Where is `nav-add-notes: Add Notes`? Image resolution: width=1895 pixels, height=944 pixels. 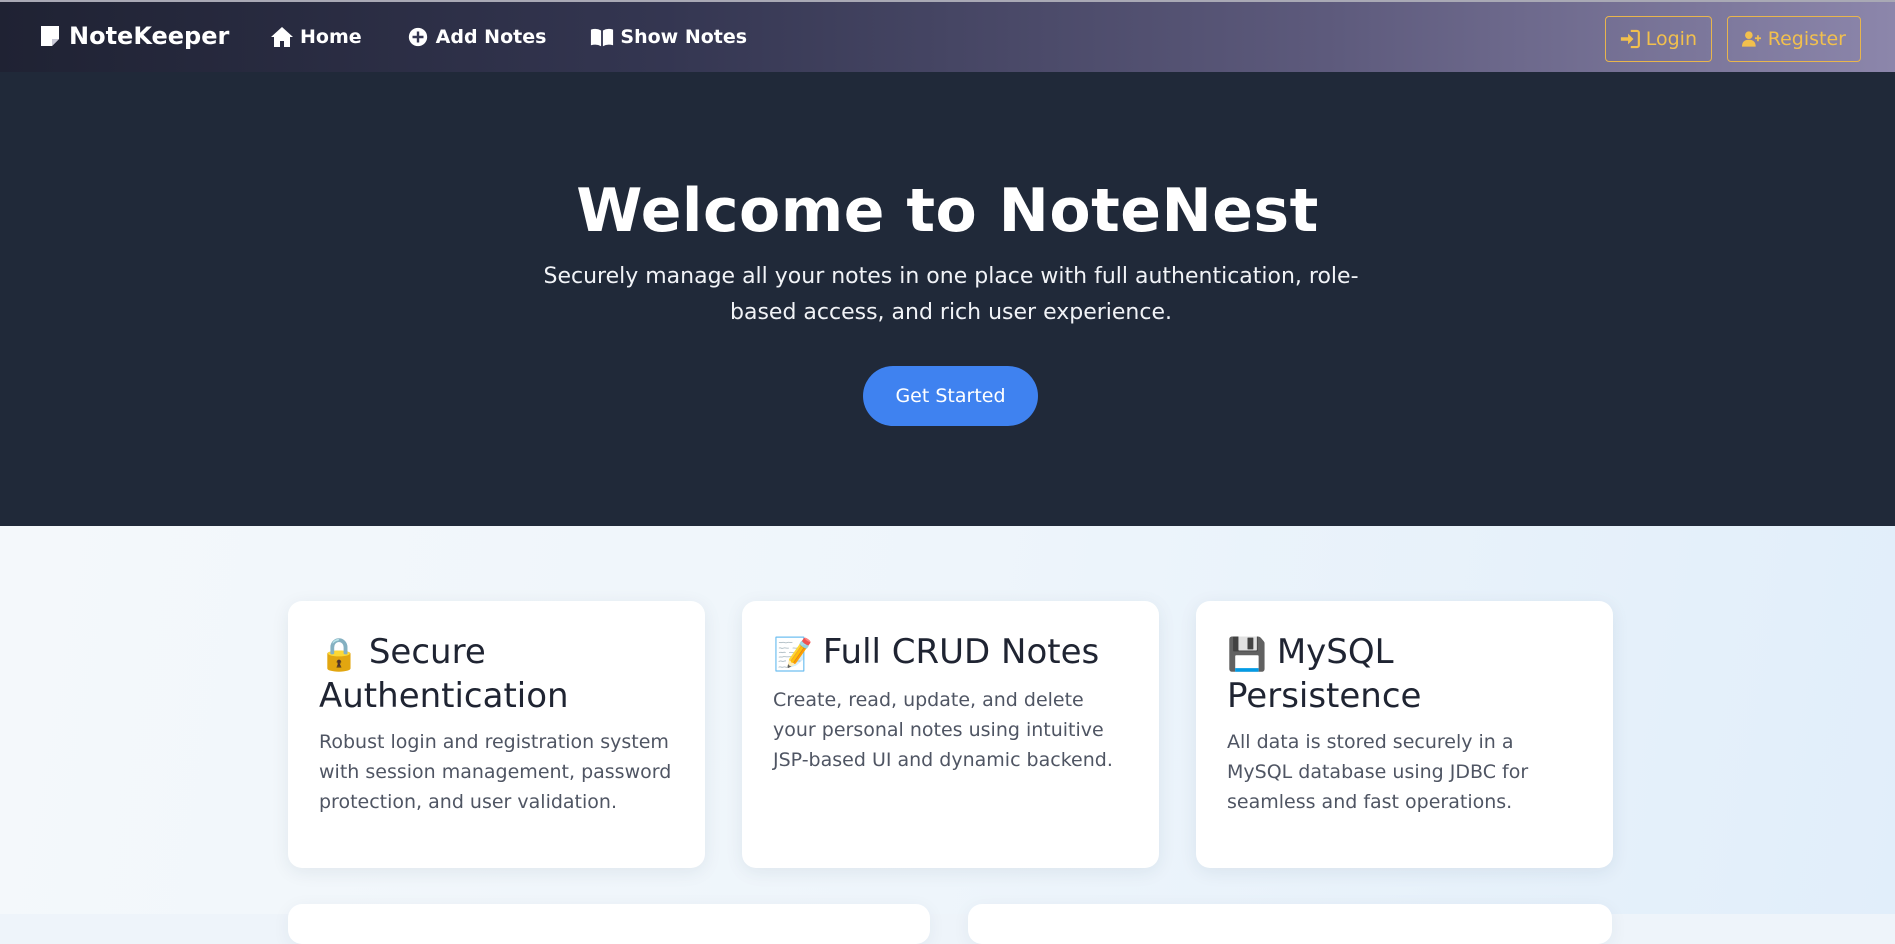
nav-add-notes: Add Notes is located at coordinates (476, 37).